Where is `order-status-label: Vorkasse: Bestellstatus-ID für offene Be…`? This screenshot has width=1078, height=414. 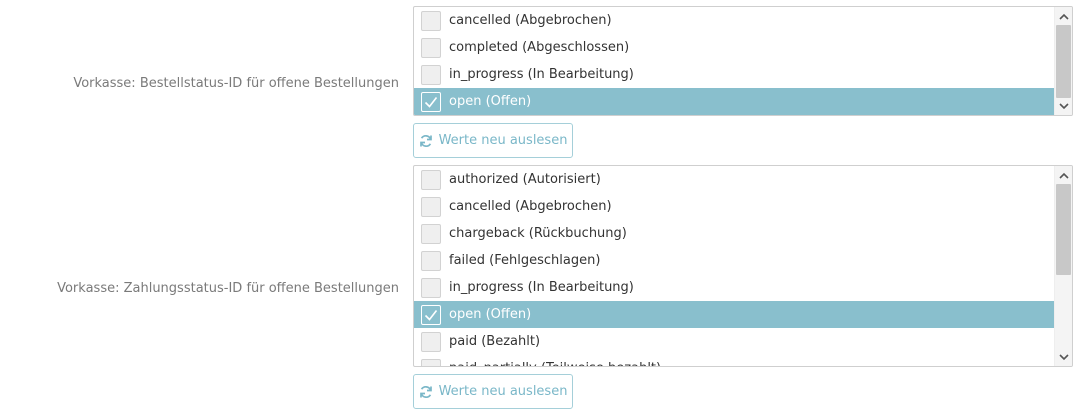
order-status-label: Vorkasse: Bestellstatus-ID für offene Be… is located at coordinates (236, 83).